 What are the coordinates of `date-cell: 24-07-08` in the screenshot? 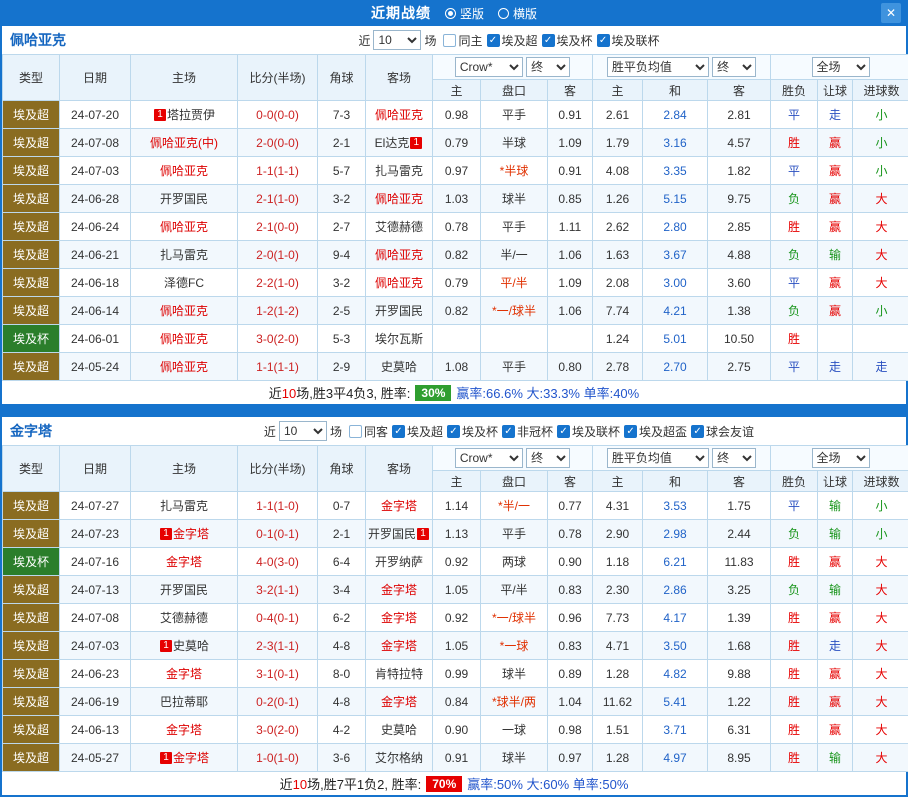 It's located at (95, 618).